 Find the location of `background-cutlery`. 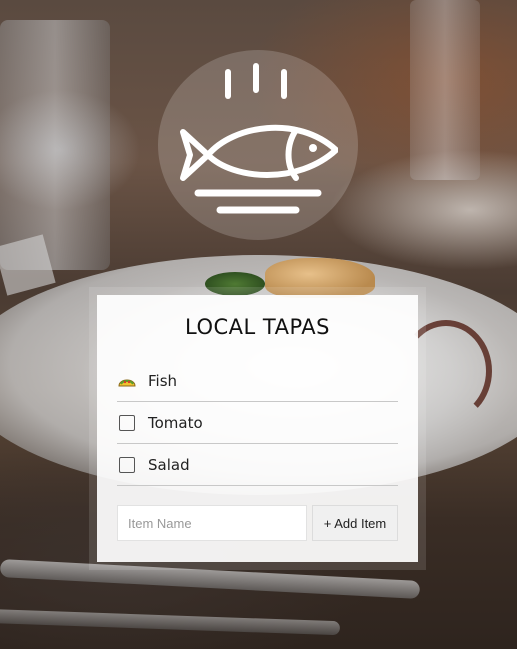

background-cutlery is located at coordinates (210, 579).